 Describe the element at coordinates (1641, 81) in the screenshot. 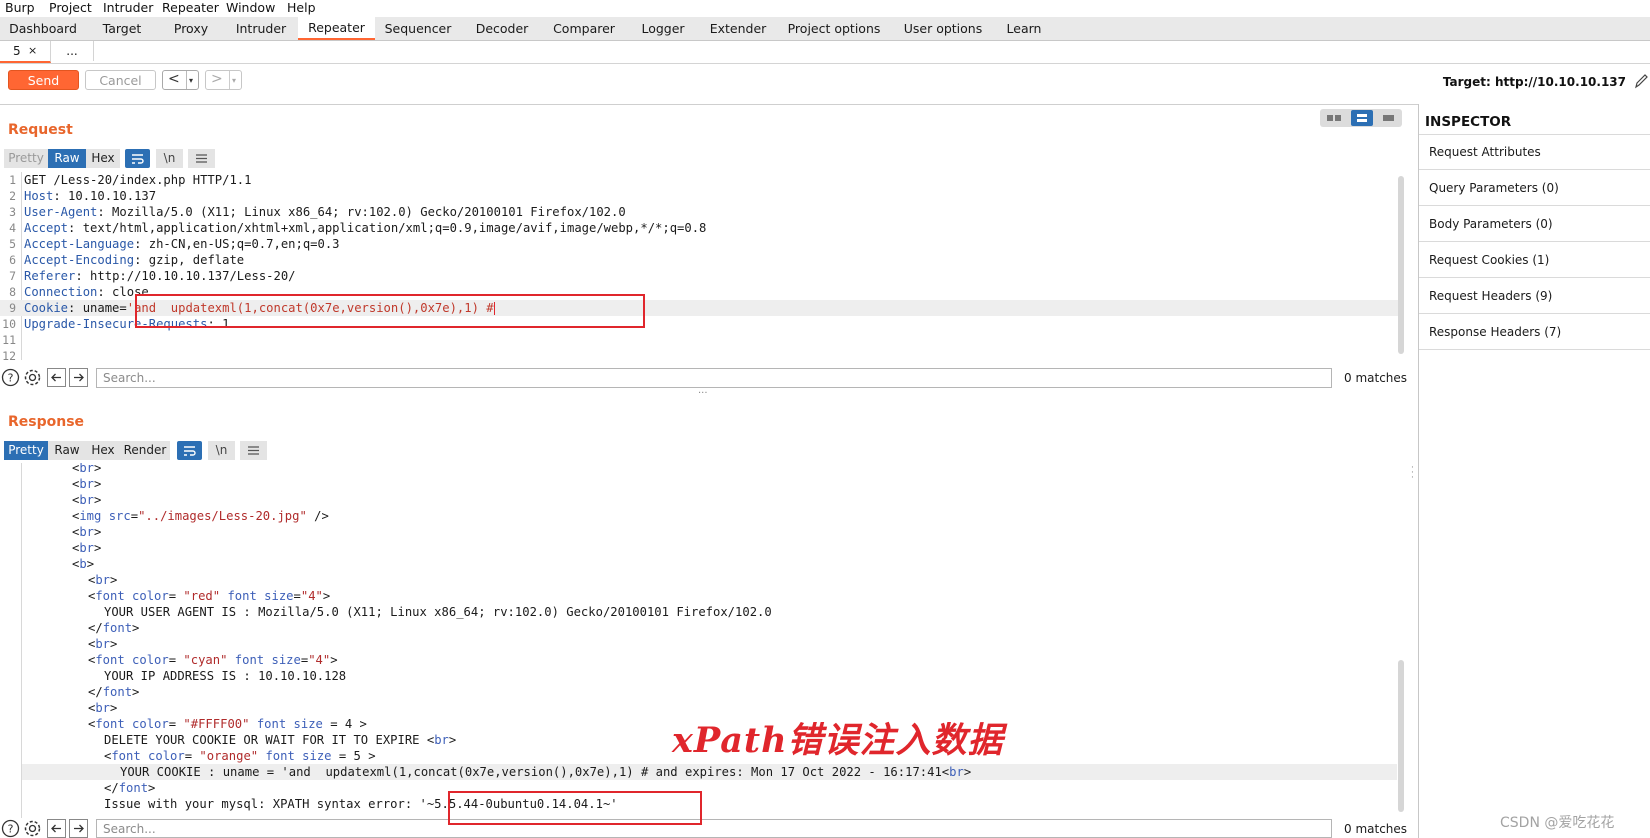

I see `pencil-icon` at that location.